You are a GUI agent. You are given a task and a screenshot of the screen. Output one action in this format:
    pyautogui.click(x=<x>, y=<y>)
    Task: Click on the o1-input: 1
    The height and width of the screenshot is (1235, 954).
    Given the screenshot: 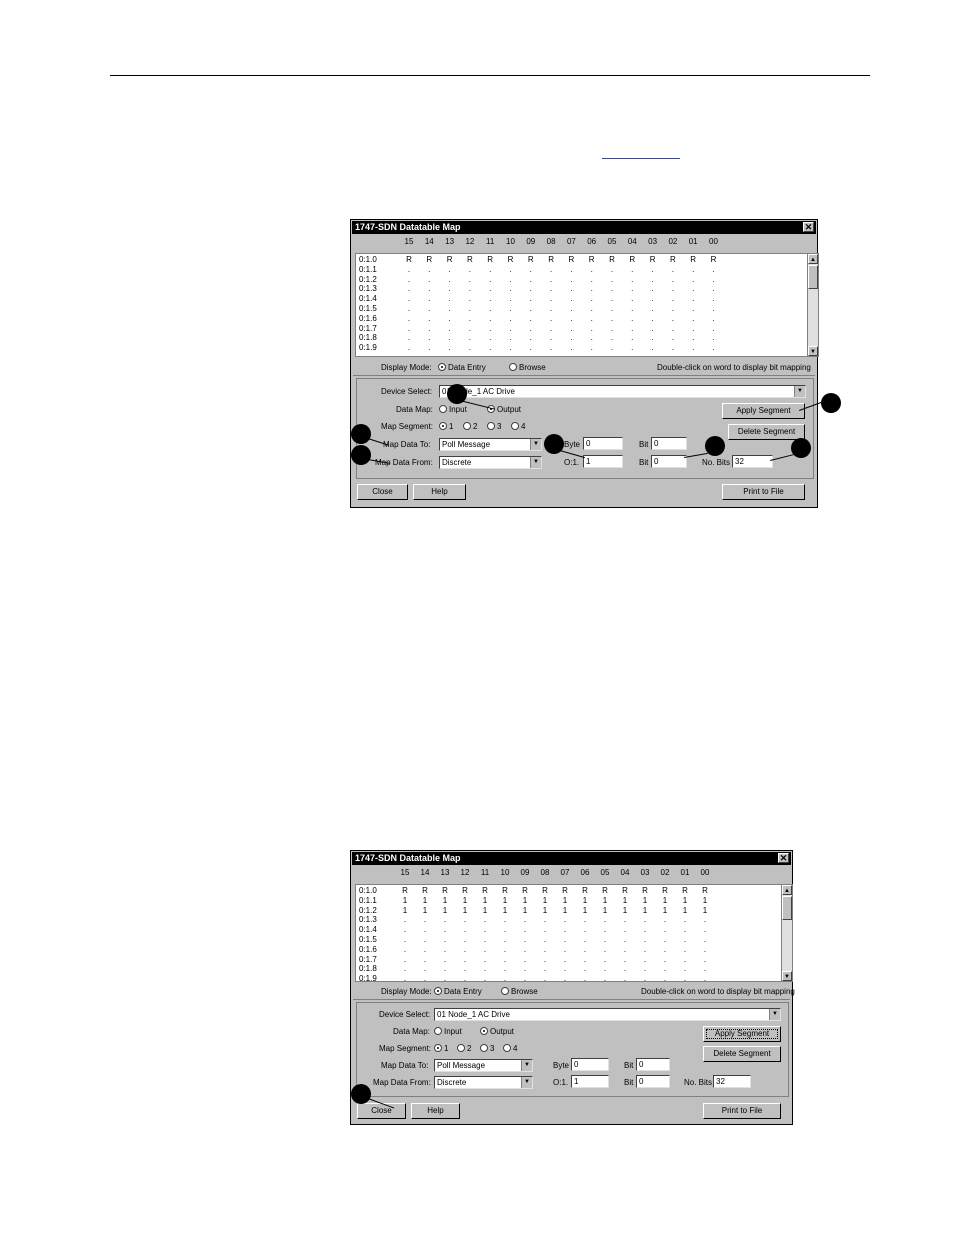 What is the action you would take?
    pyautogui.click(x=590, y=1081)
    